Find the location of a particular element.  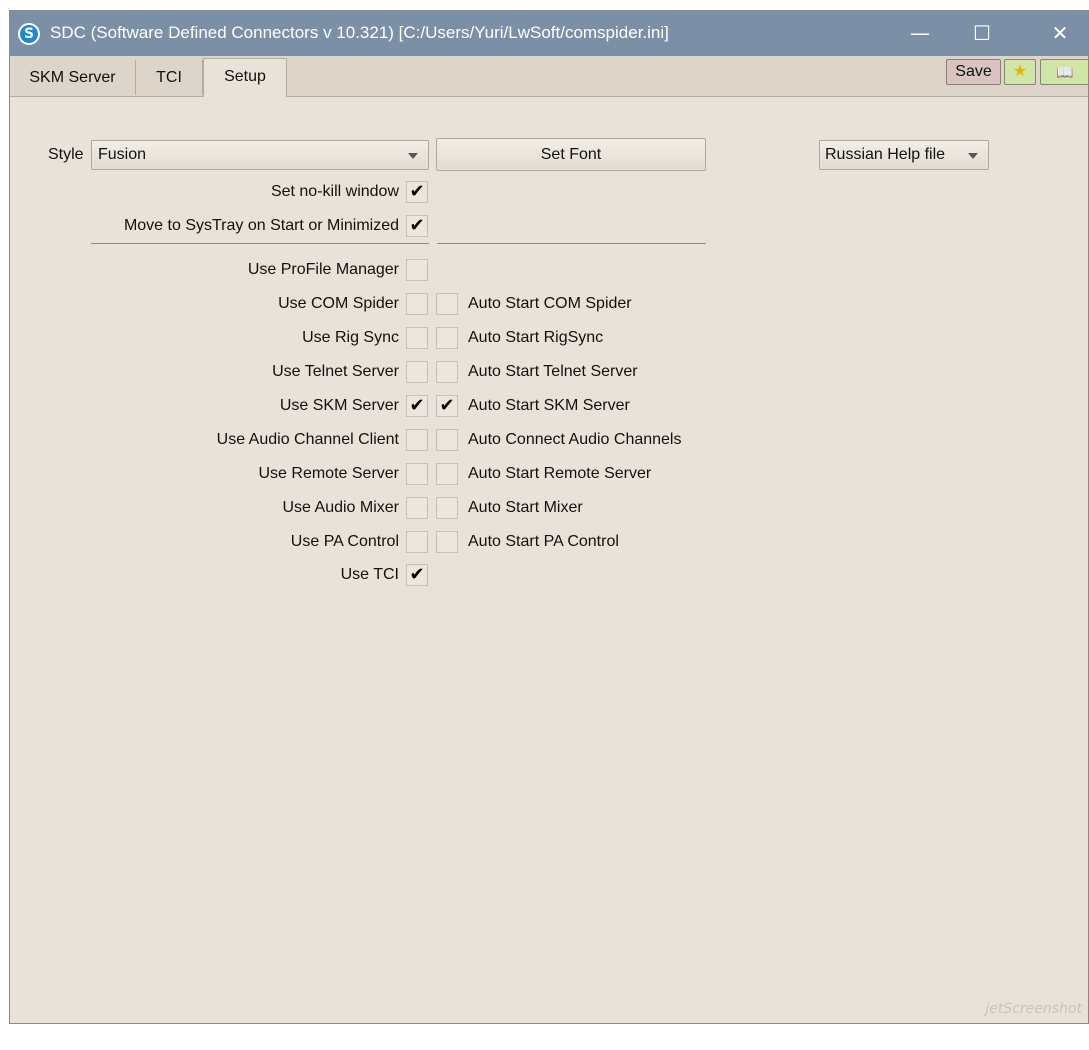

auto-start-label: Auto Start Mixer is located at coordinates (525, 507).